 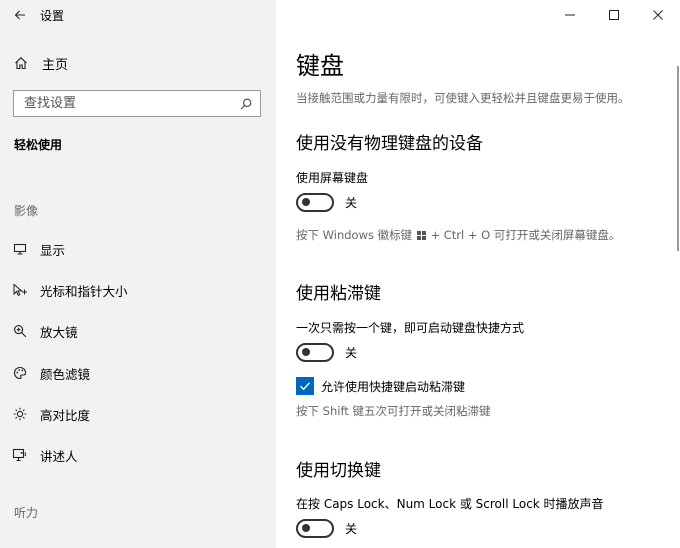 I want to click on back-button, so click(x=20, y=15).